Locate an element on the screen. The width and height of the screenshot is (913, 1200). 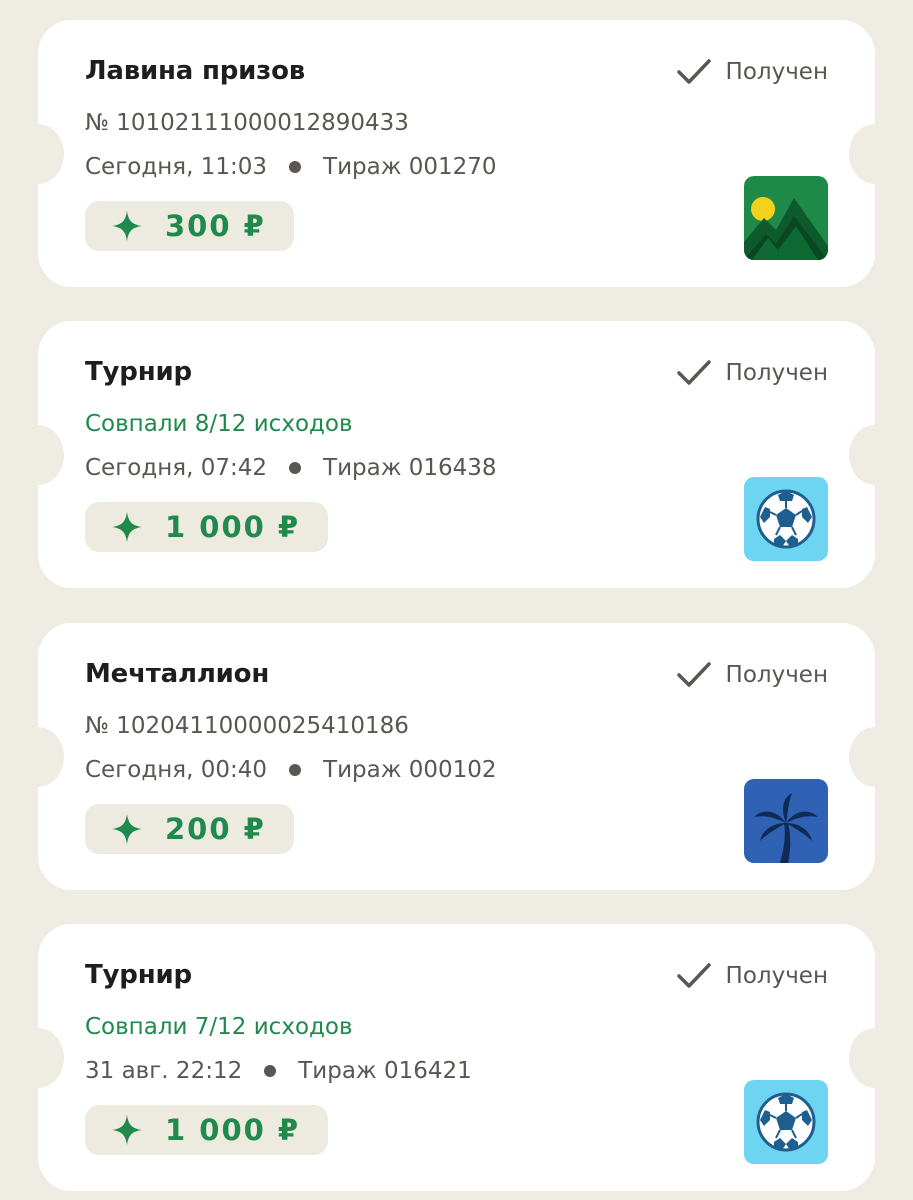
ticket-number: № 10204110000025410186 is located at coordinates (247, 726).